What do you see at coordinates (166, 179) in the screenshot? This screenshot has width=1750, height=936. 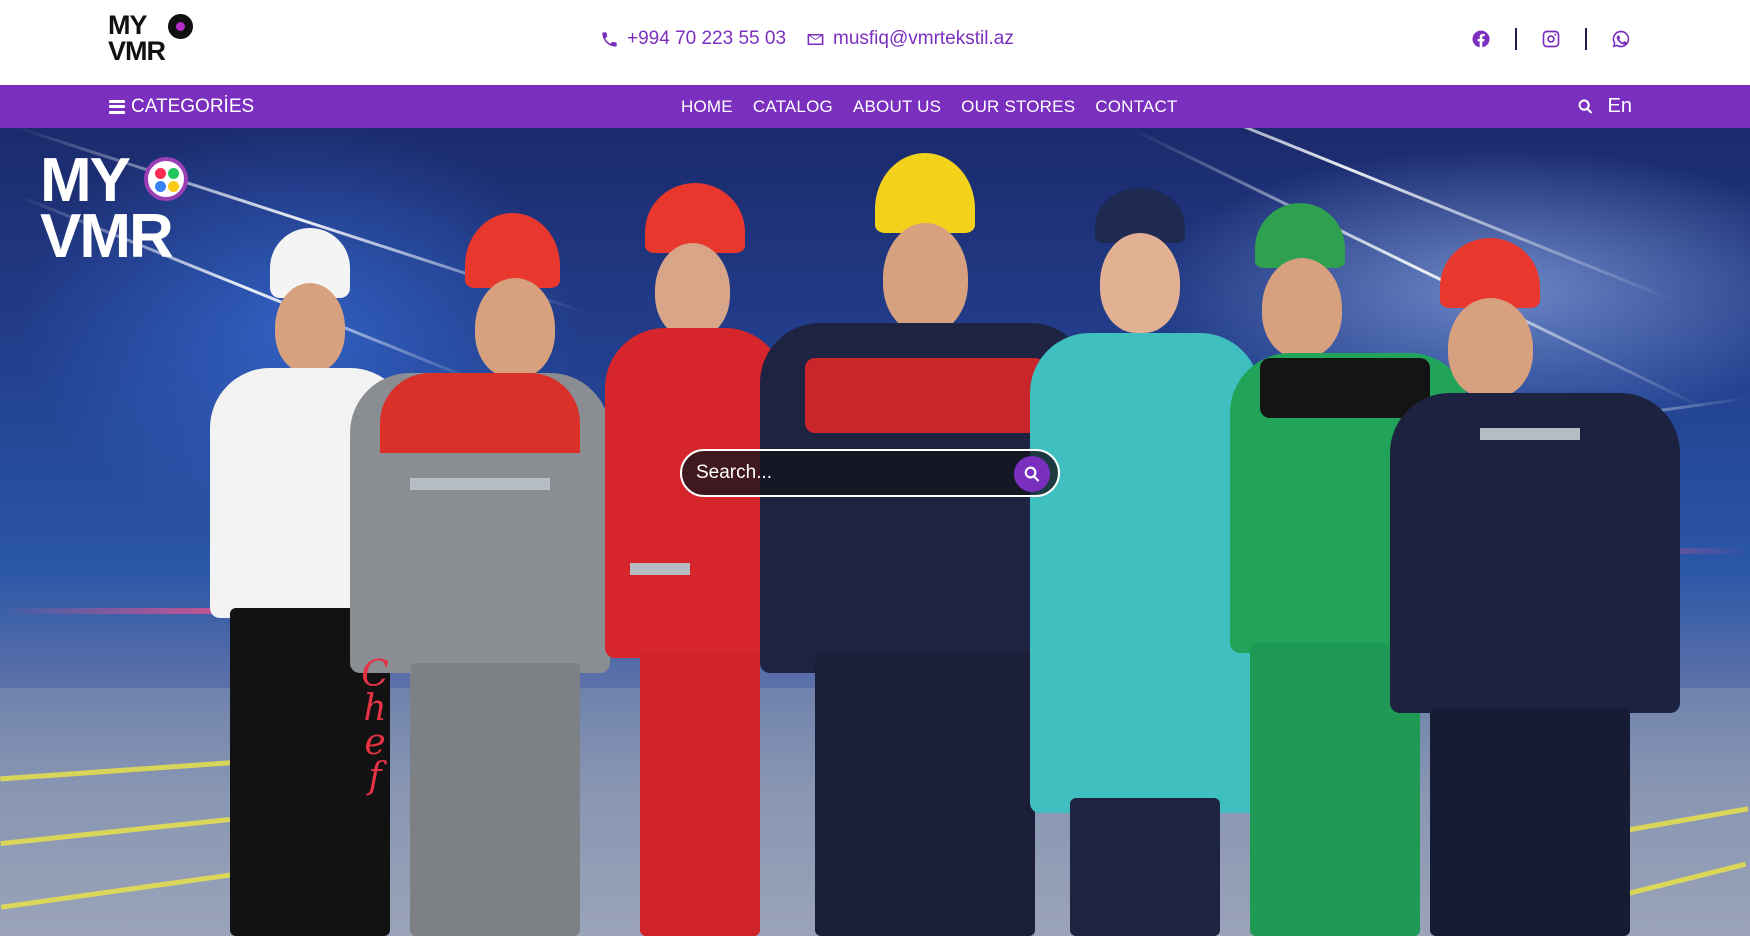 I see `logo-dots-icon` at bounding box center [166, 179].